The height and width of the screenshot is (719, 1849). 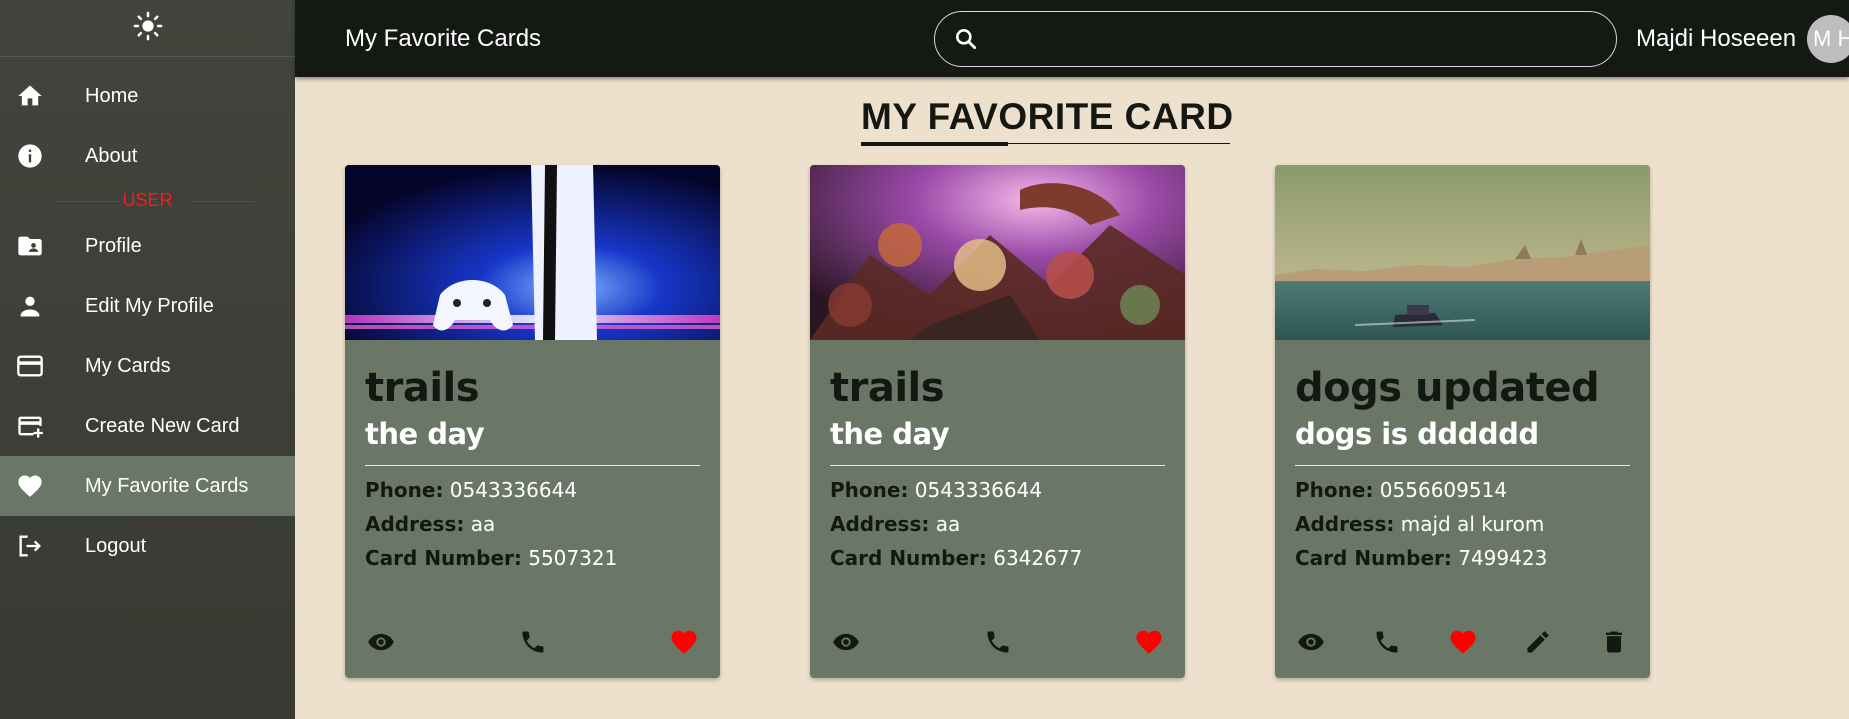 What do you see at coordinates (147, 96) in the screenshot?
I see `sidebar-item-home: Home` at bounding box center [147, 96].